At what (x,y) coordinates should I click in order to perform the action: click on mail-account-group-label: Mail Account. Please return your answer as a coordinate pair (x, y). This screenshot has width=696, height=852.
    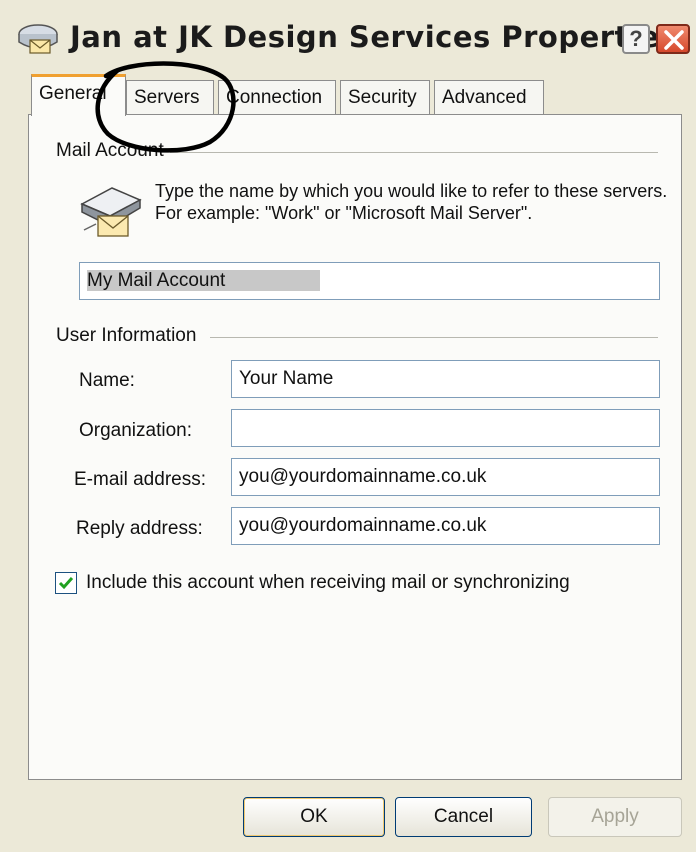
    Looking at the image, I should click on (113, 151).